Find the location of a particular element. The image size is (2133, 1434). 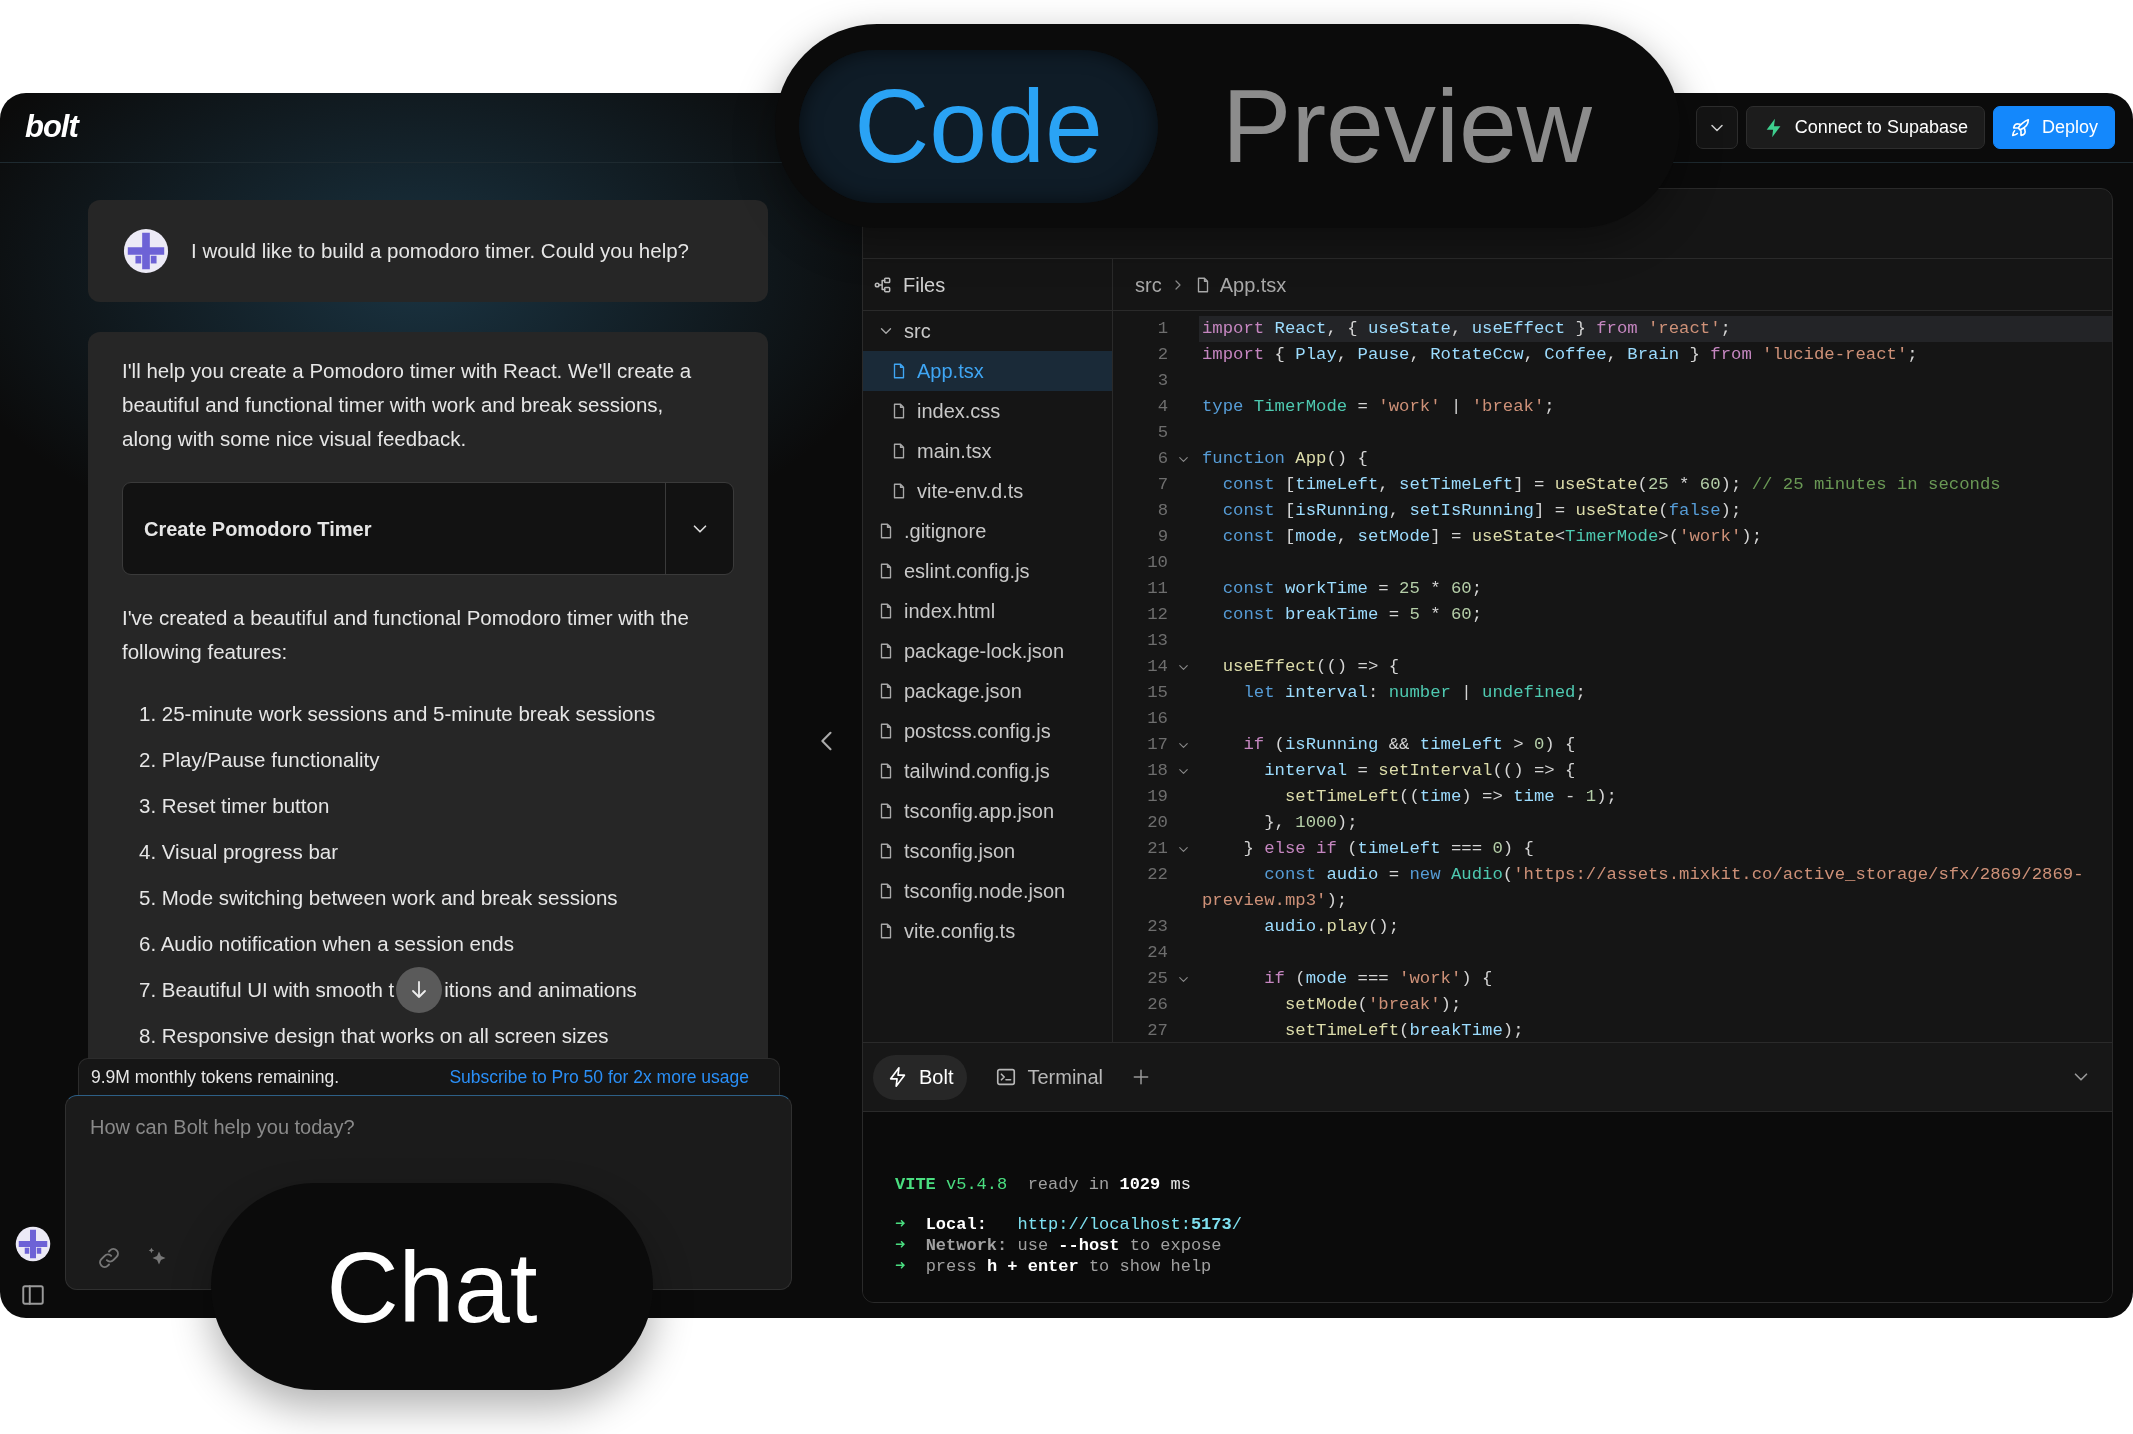

line-number: 25 is located at coordinates (1157, 979).